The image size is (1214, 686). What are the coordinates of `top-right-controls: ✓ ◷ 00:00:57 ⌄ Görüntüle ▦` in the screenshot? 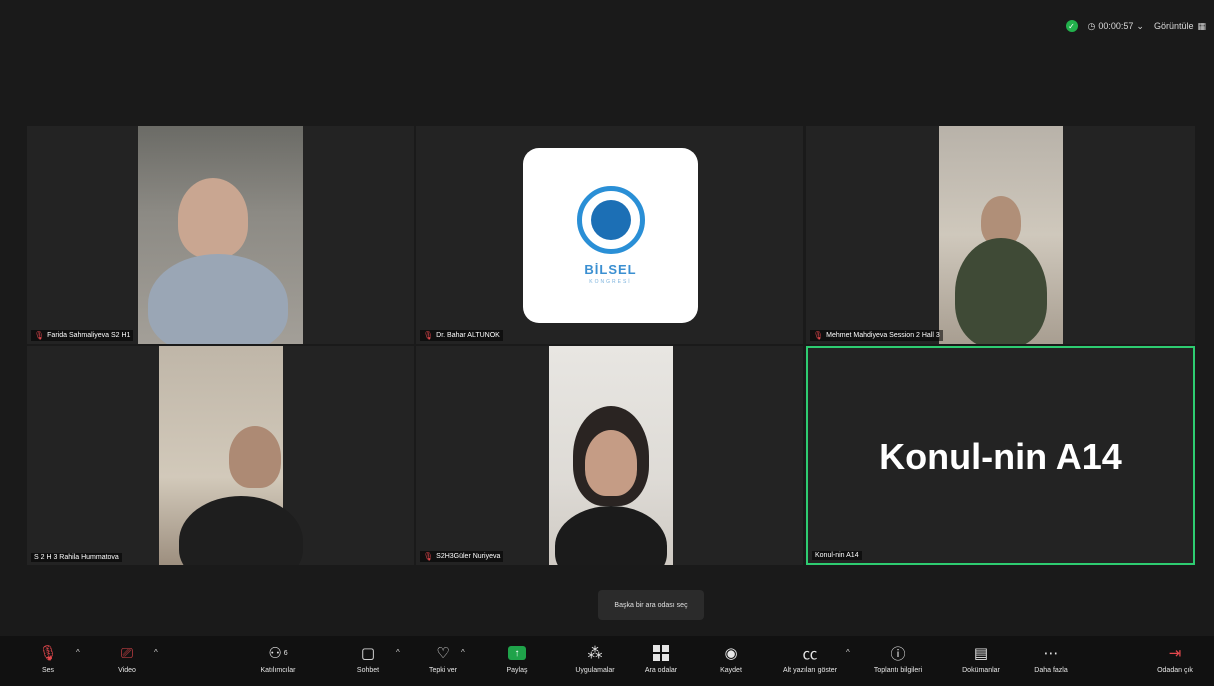 It's located at (1135, 26).